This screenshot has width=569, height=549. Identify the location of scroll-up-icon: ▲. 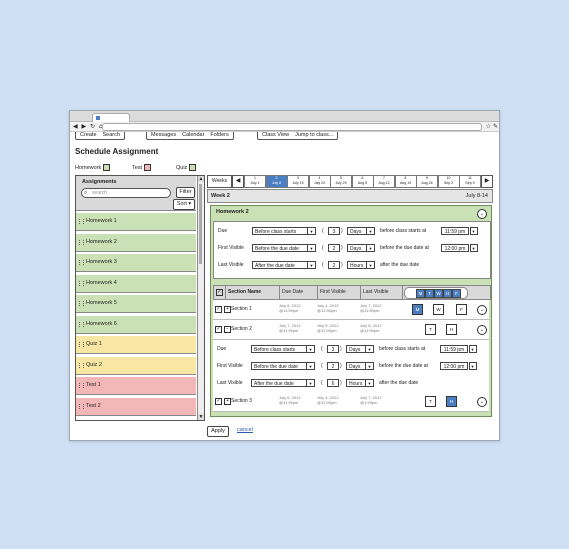
(201, 179).